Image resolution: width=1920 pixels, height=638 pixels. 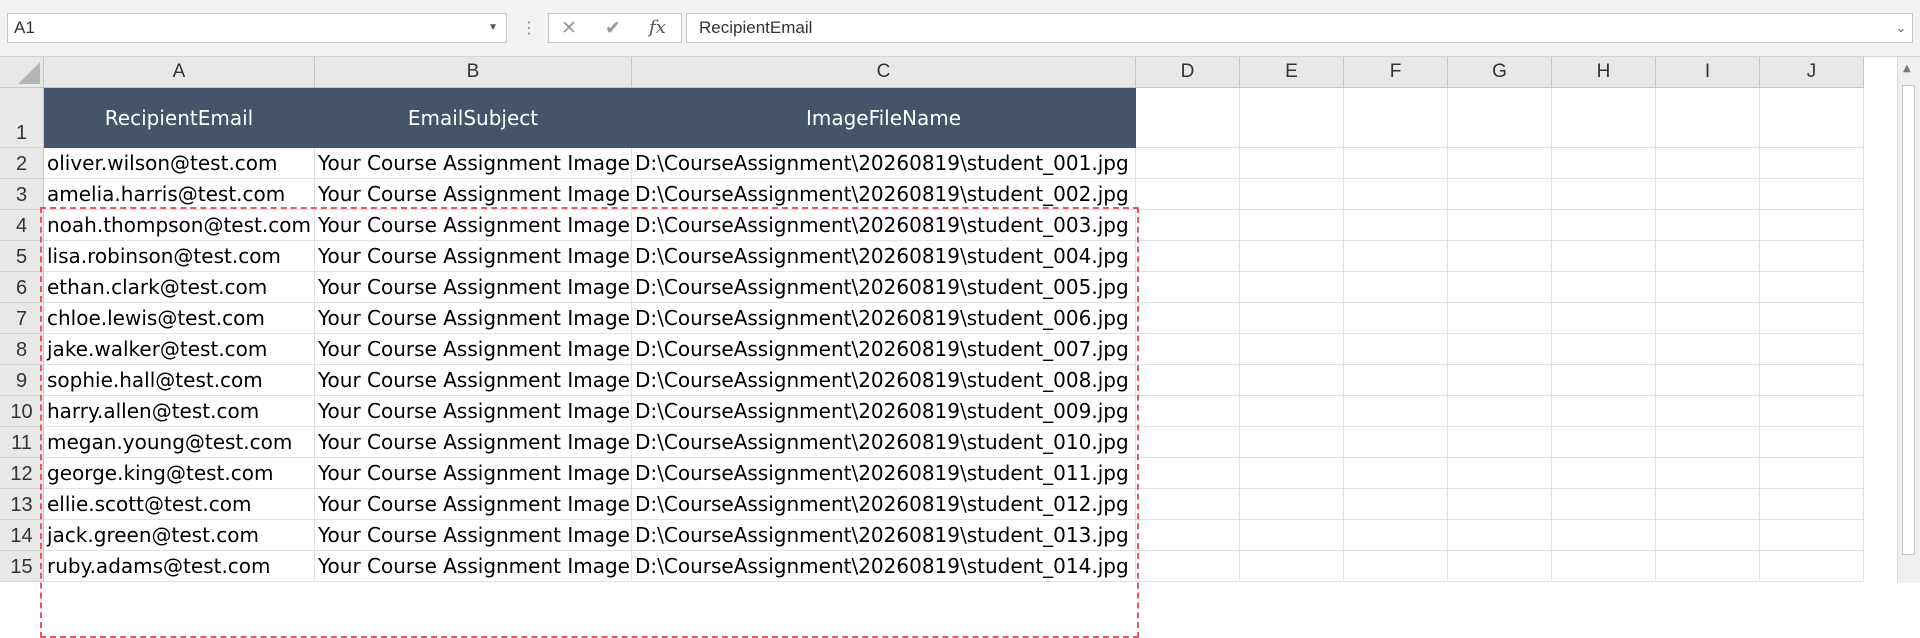 I want to click on formula-input: RecipientEmail ⌄, so click(x=1299, y=28).